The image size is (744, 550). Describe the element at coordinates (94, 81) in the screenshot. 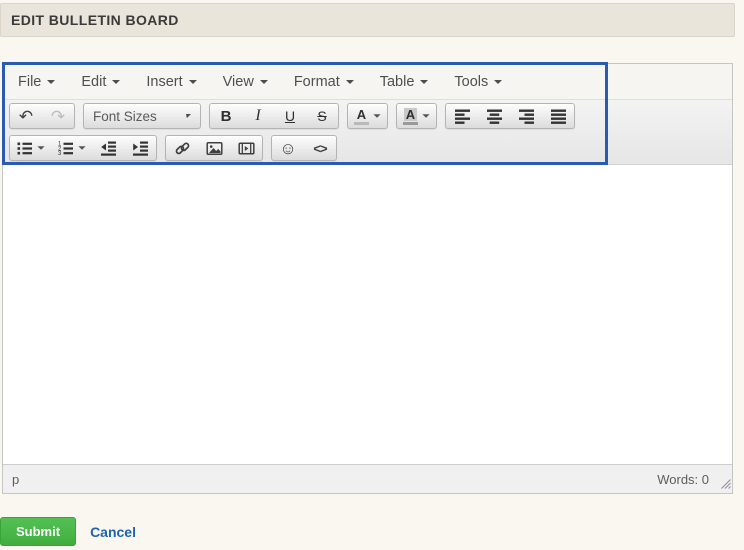

I see `menu-label: Edit` at that location.